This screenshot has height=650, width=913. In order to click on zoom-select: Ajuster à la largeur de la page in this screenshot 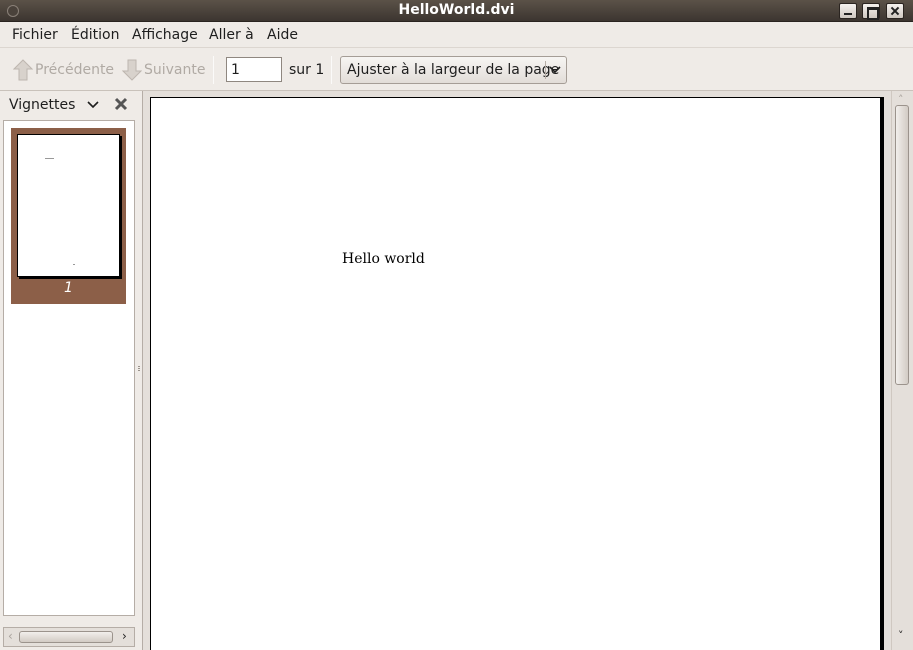, I will do `click(453, 70)`.